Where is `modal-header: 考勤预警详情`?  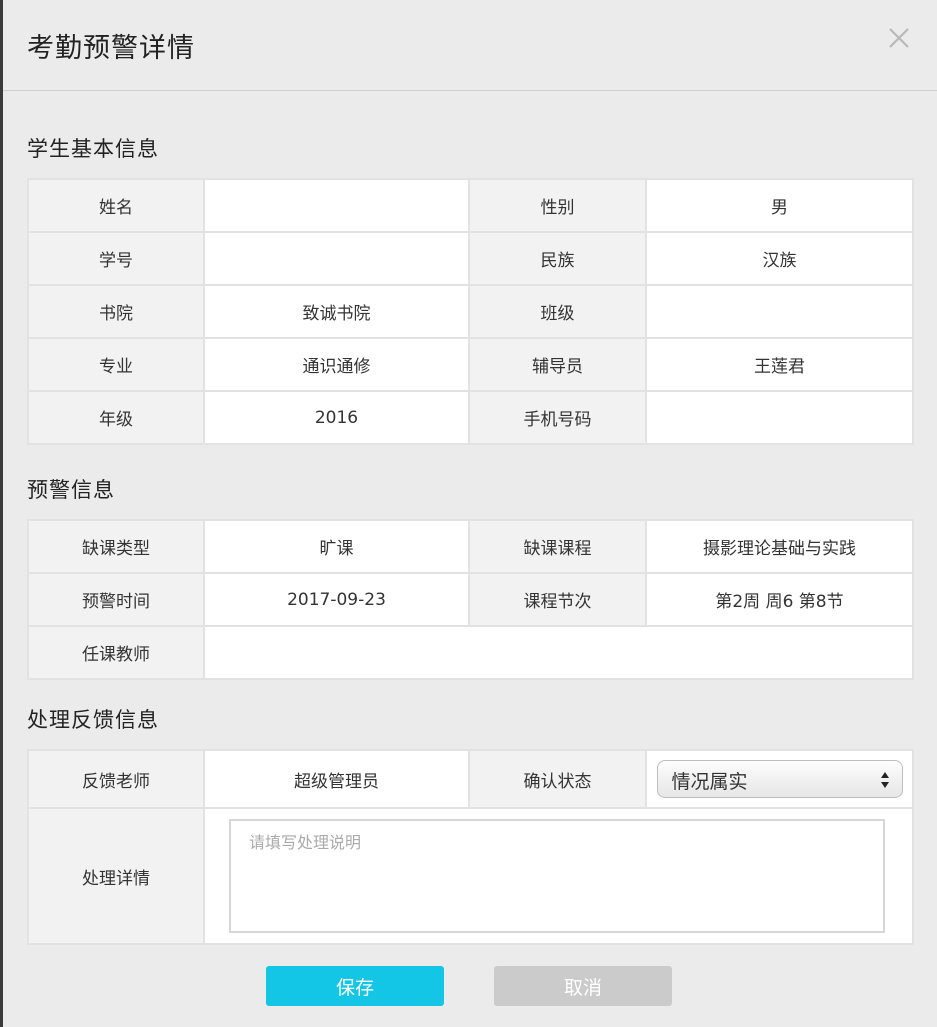
modal-header: 考勤预警详情 is located at coordinates (470, 45).